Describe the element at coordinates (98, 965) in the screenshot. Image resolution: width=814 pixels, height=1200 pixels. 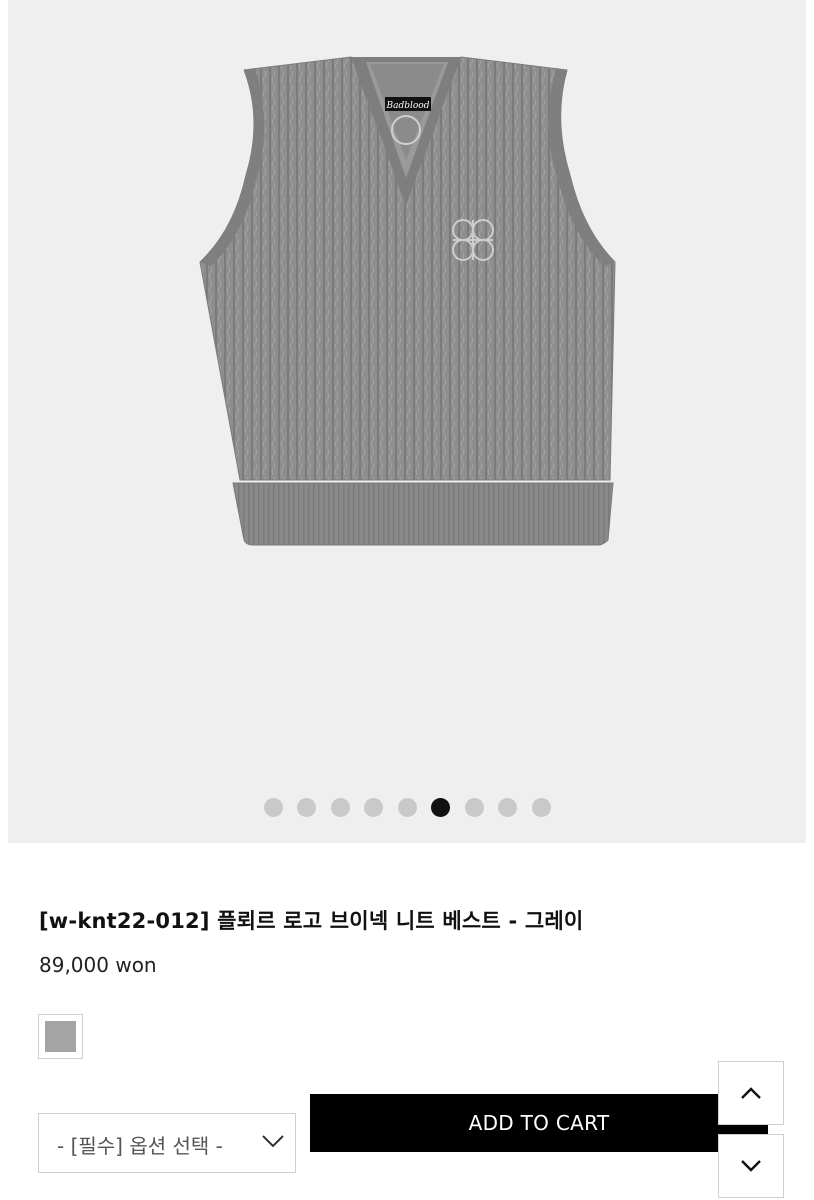
I see `product-price: 89,000 won` at that location.